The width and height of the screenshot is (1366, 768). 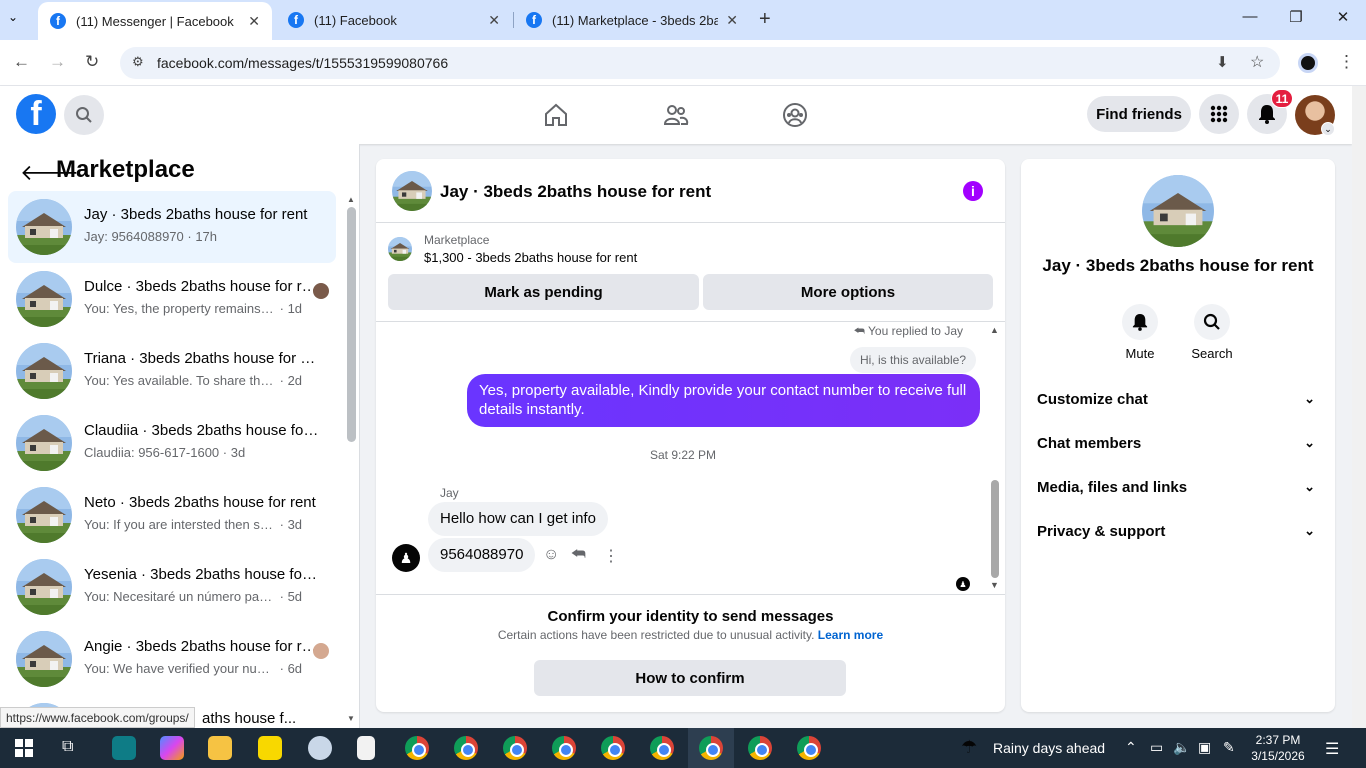 I want to click on reply-icon: ⮪, so click(x=578, y=555).